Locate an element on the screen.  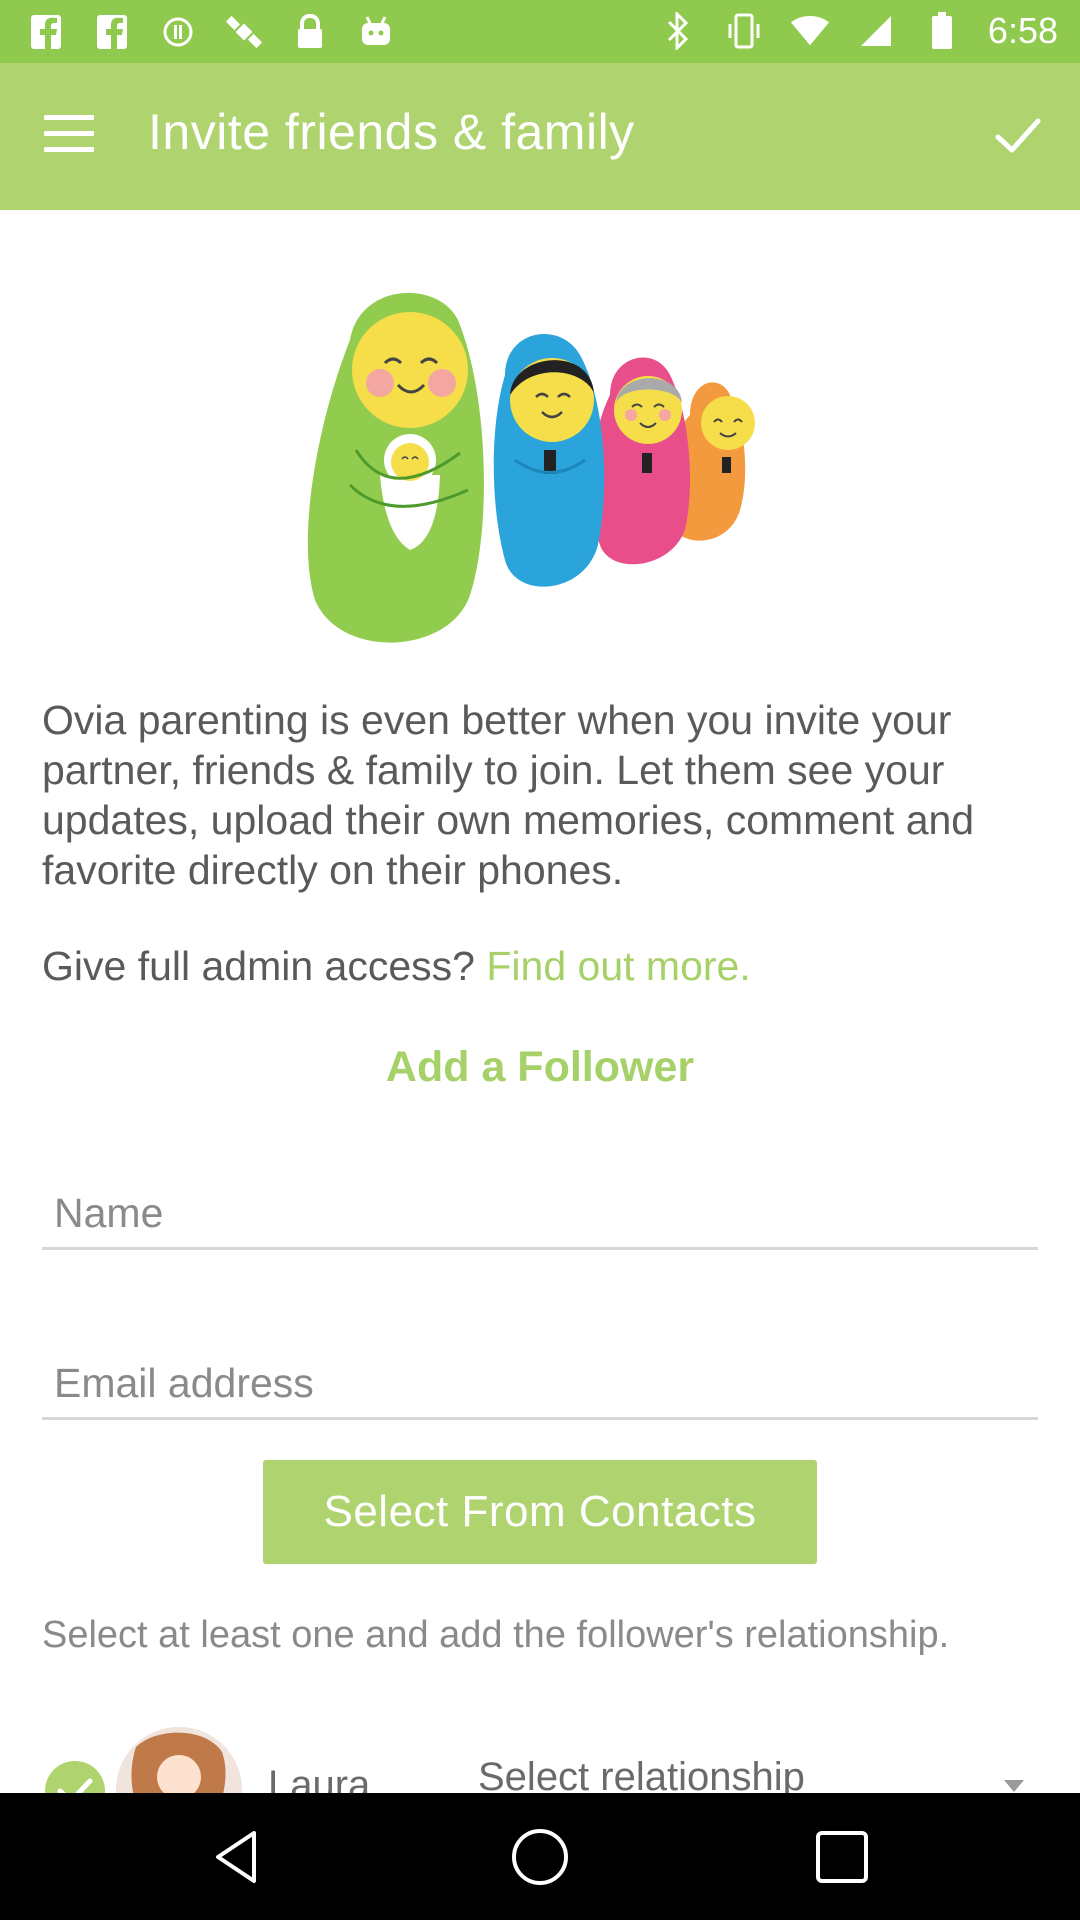
avatar is located at coordinates (179, 1760).